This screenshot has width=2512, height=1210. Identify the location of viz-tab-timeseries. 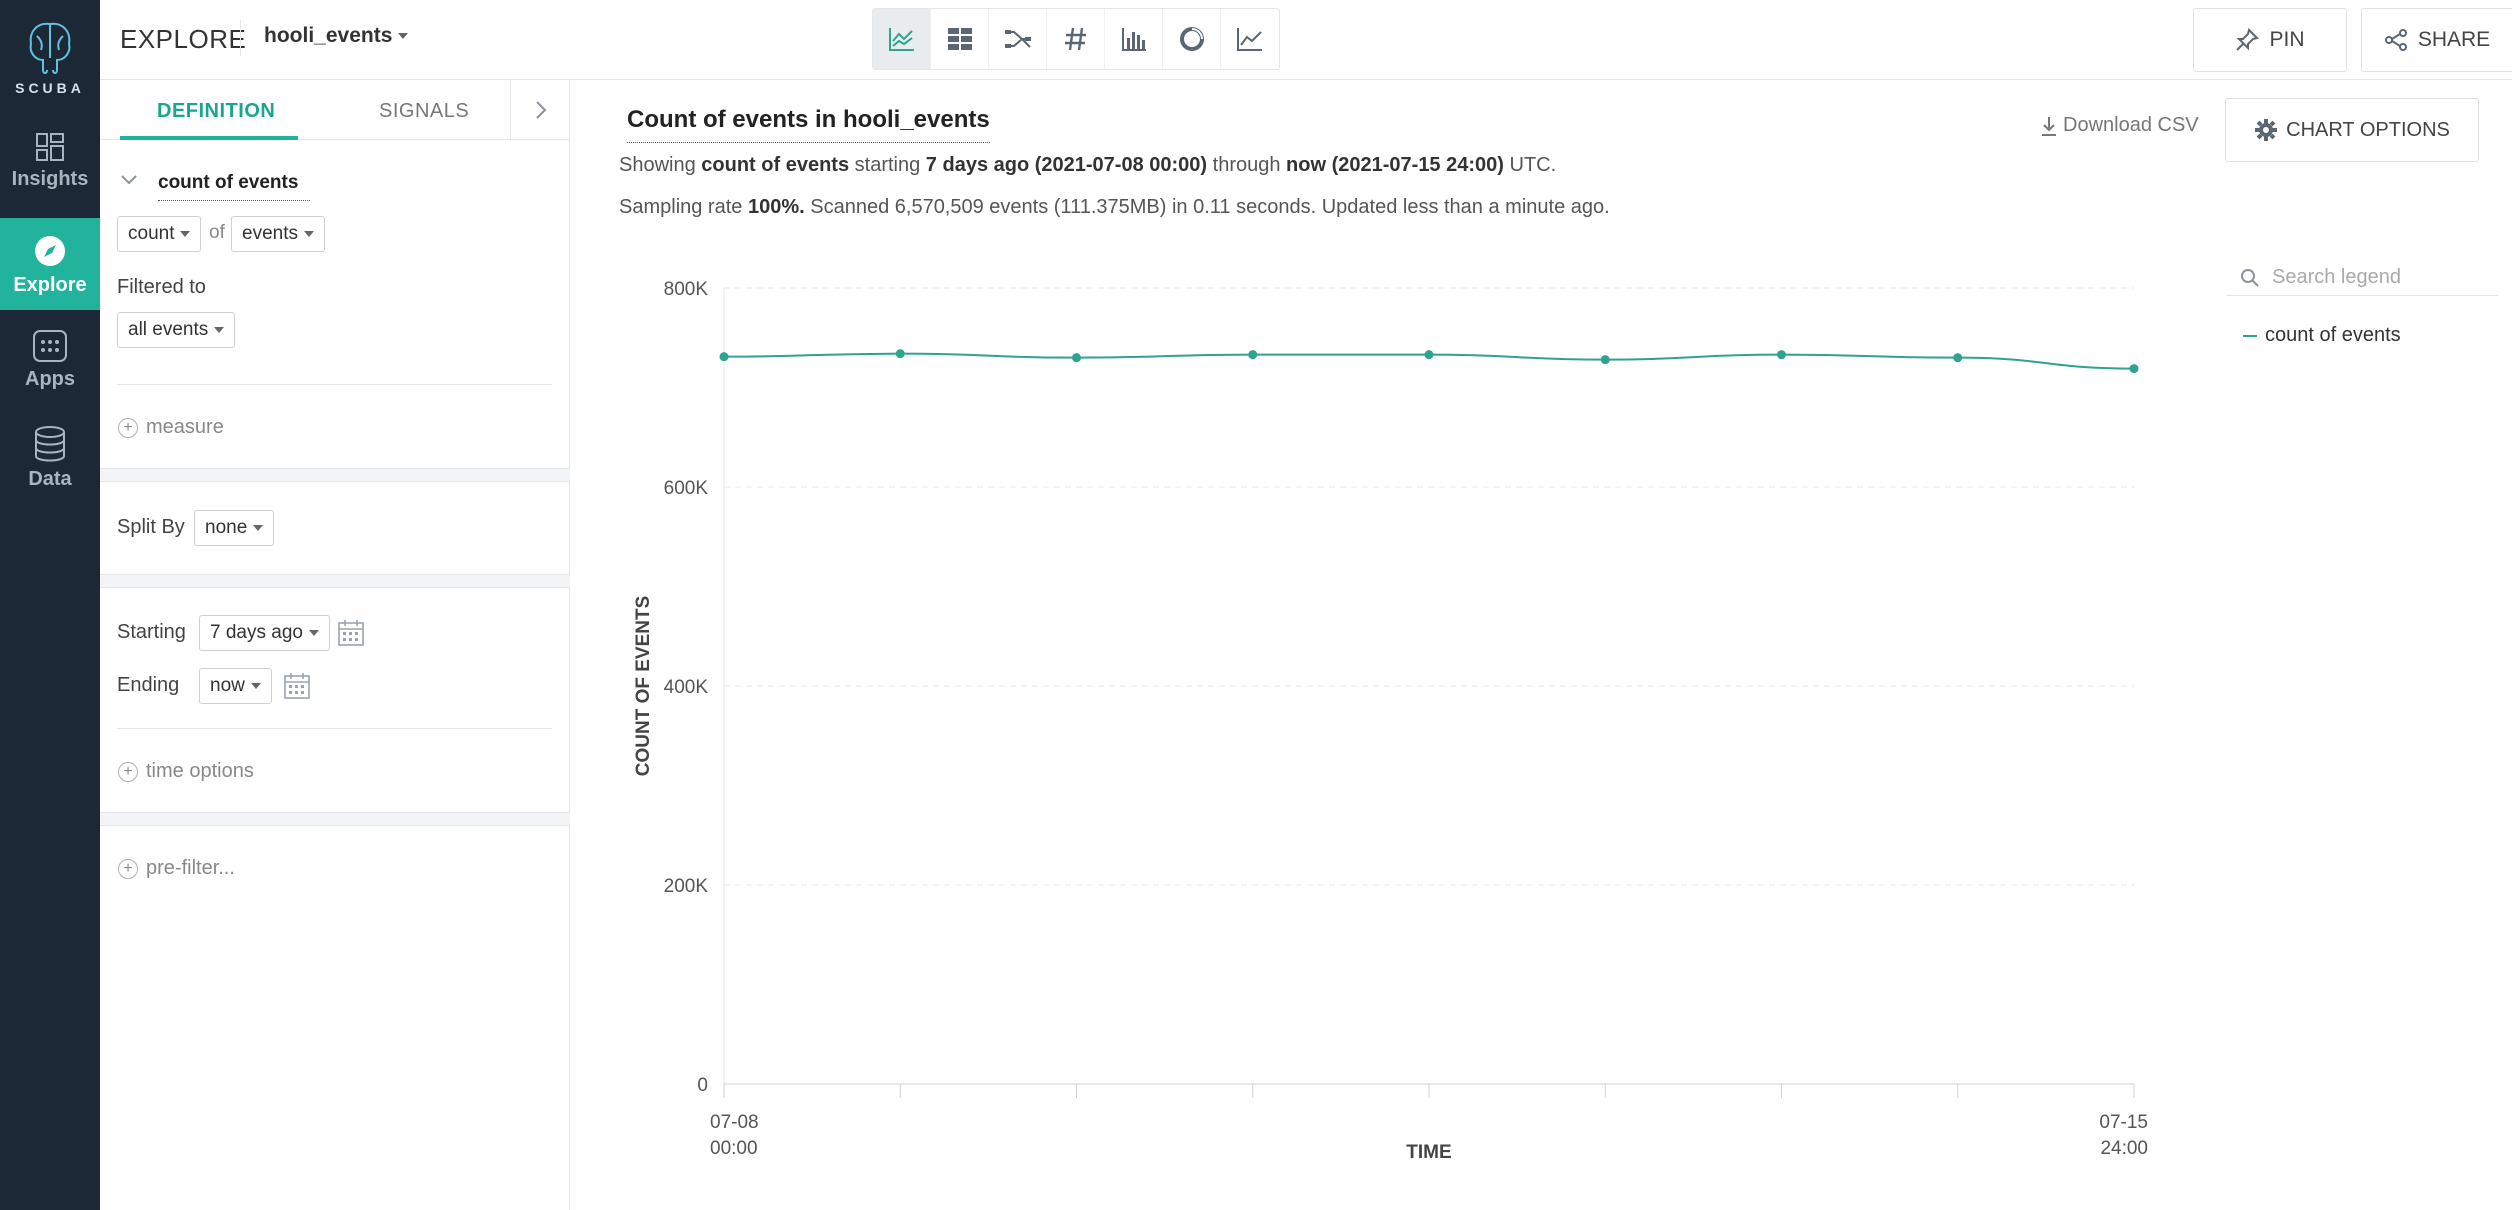
(902, 39).